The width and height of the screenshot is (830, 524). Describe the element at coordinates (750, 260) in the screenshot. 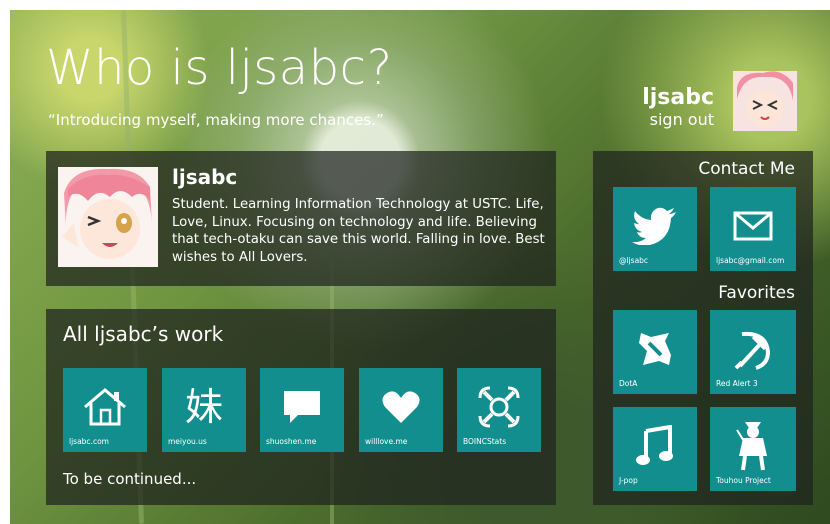

I see `tile-label: ljsabc@gmail.com` at that location.